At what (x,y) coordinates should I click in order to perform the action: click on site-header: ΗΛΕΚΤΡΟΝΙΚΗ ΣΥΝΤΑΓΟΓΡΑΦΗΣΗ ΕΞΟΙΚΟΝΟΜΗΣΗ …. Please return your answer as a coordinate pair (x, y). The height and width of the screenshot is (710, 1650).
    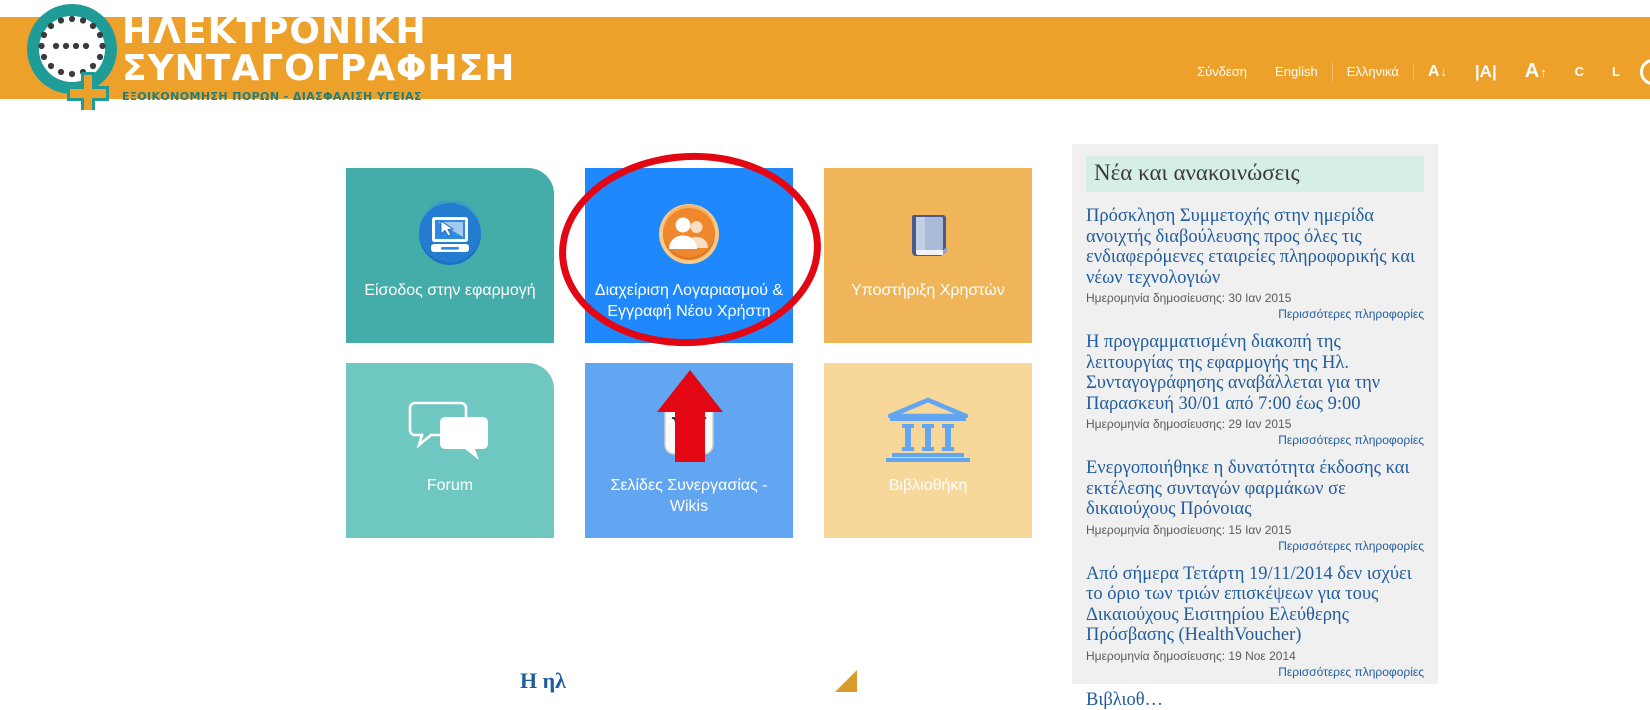
    Looking at the image, I should click on (825, 58).